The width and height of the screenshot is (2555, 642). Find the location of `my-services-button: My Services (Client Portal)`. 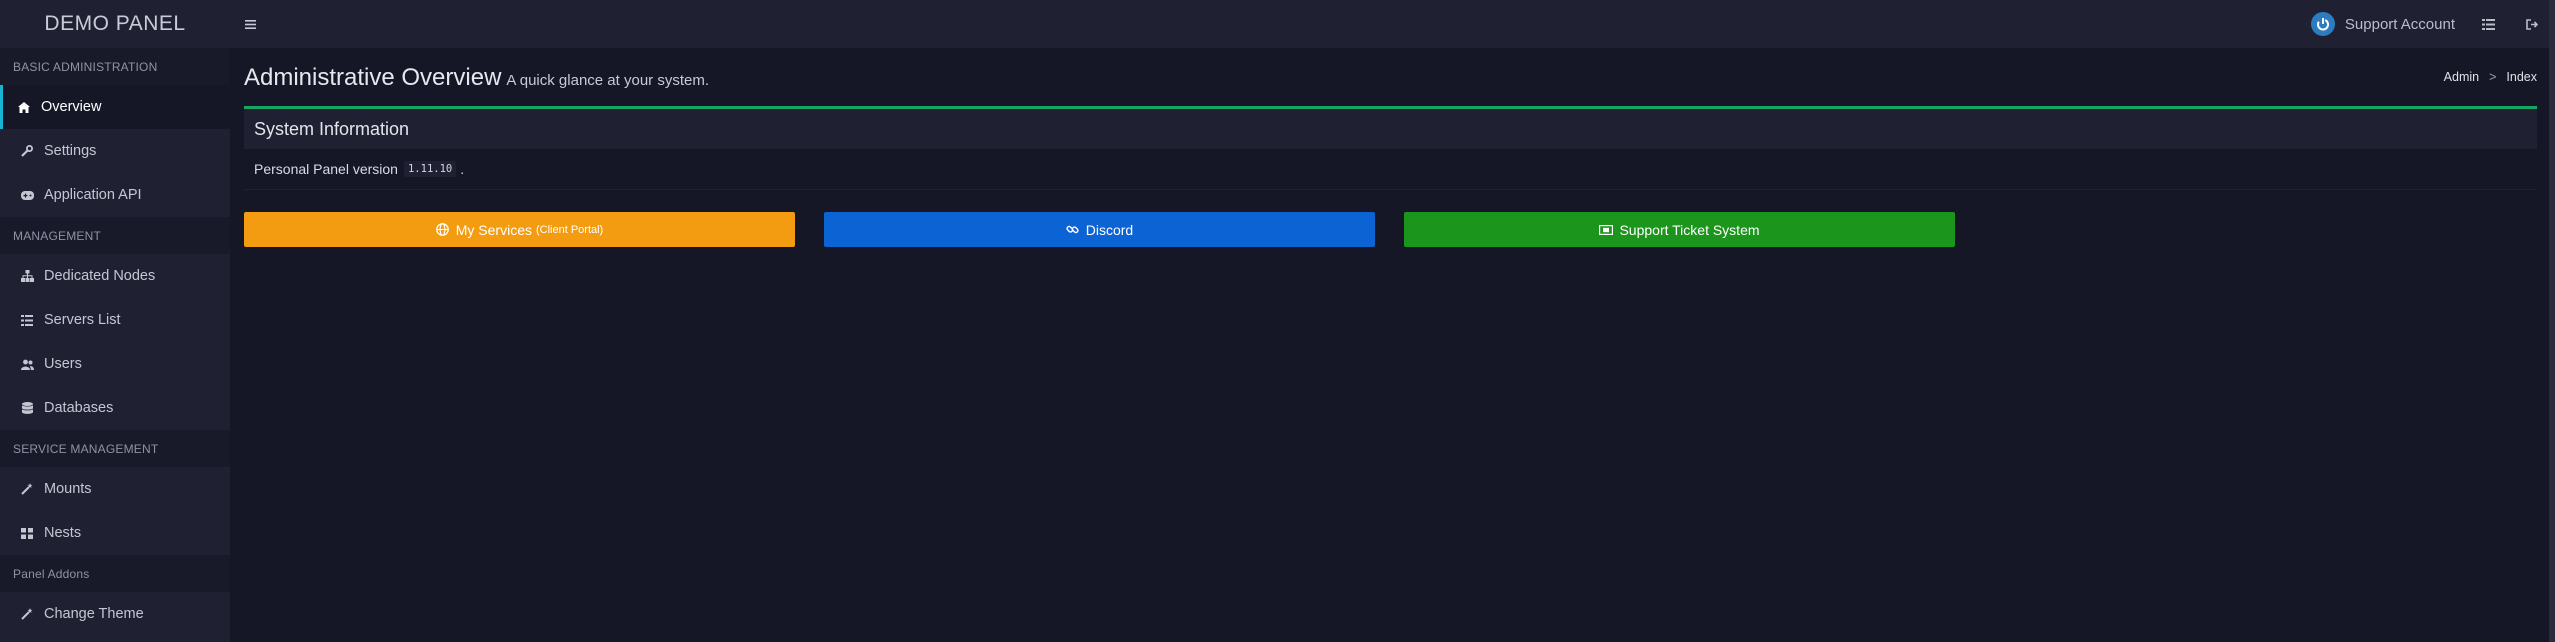

my-services-button: My Services (Client Portal) is located at coordinates (519, 229).